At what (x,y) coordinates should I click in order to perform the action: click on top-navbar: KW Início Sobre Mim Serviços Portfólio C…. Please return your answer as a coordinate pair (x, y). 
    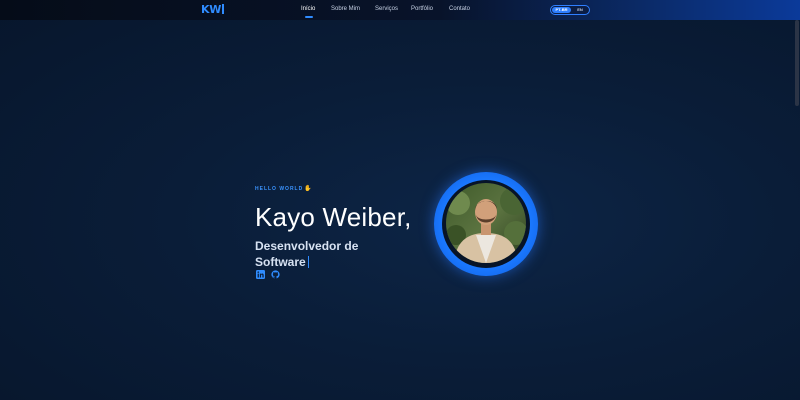
    Looking at the image, I should click on (400, 10).